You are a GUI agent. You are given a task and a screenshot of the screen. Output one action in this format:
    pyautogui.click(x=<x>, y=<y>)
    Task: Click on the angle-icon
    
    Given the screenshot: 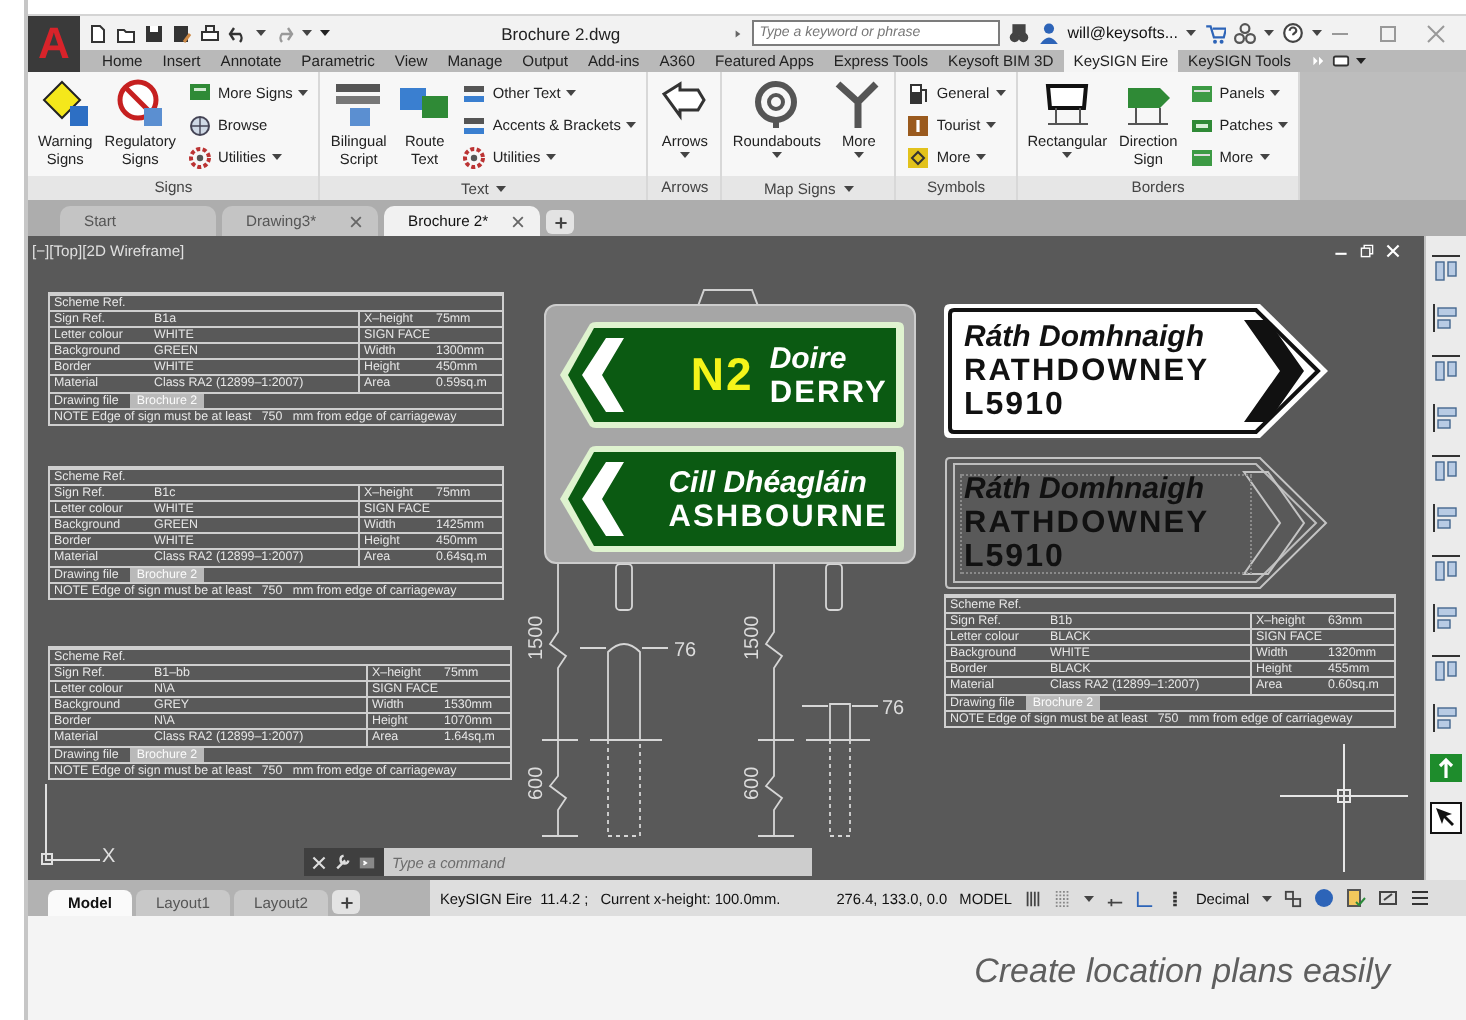 What is the action you would take?
    pyautogui.click(x=1144, y=898)
    